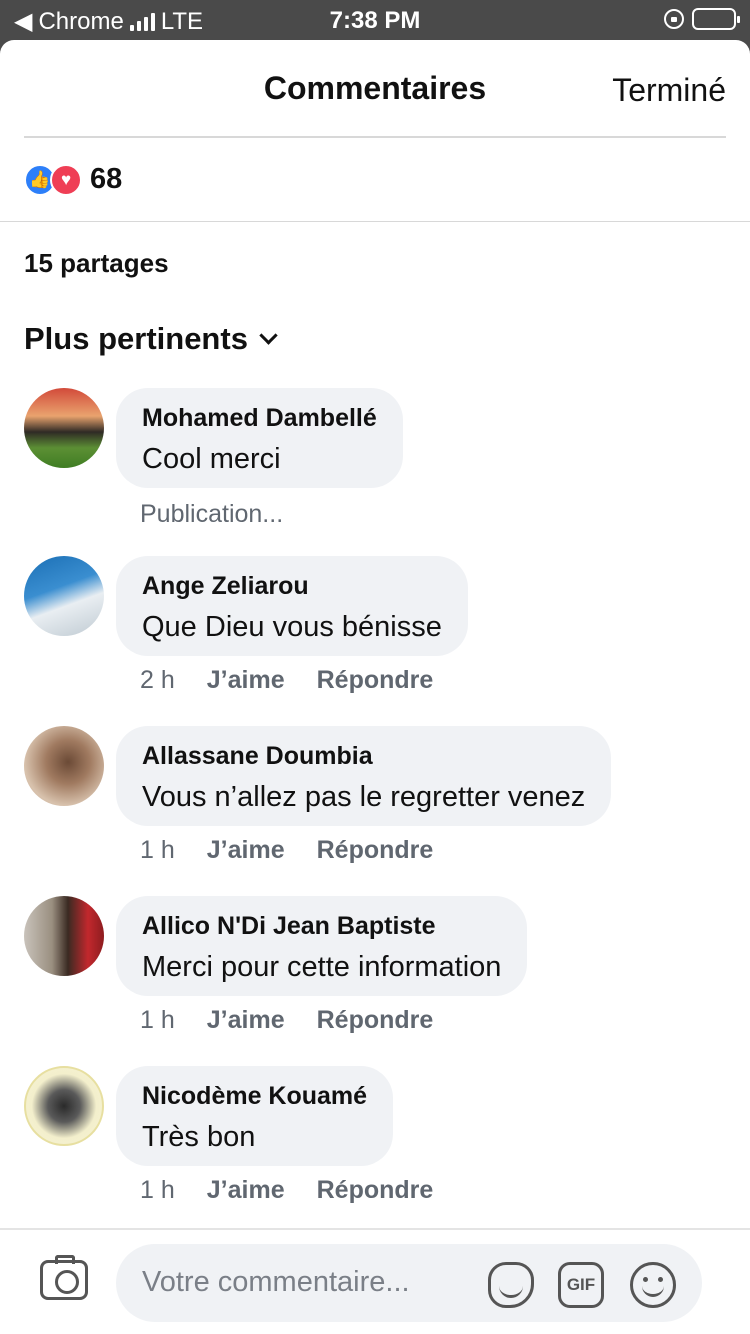 This screenshot has width=750, height=1334. What do you see at coordinates (375, 339) in the screenshot?
I see `sort-dropdown: Plus pertinents` at bounding box center [375, 339].